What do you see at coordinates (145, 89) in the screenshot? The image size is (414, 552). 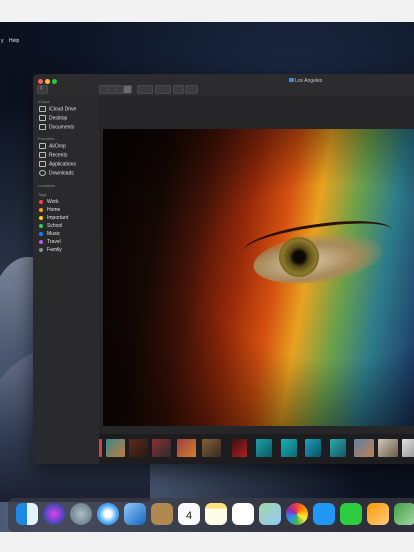 I see `group-menu-icon` at bounding box center [145, 89].